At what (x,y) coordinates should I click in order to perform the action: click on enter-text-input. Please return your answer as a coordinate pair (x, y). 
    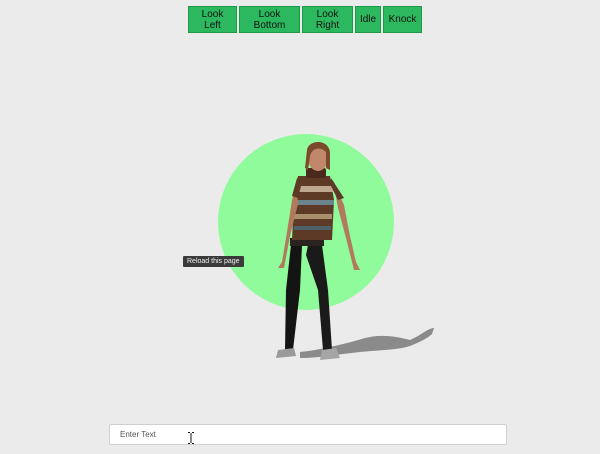
    Looking at the image, I should click on (308, 434).